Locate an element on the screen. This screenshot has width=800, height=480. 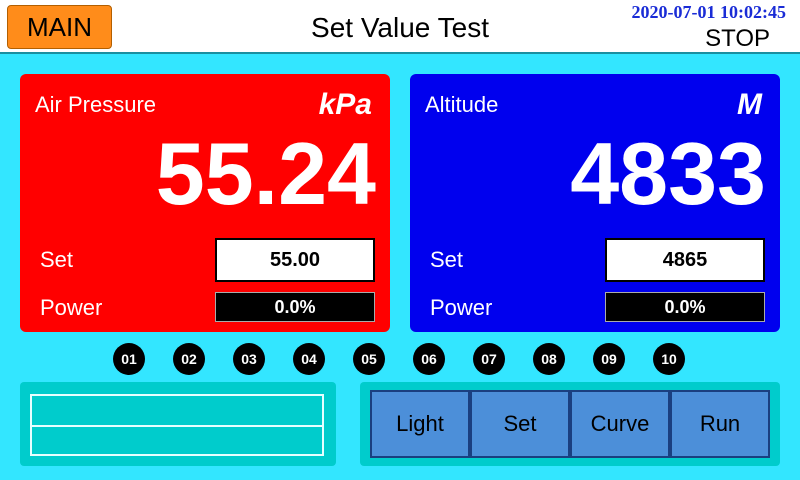
channel-indicator-07: 07 is located at coordinates (489, 359).